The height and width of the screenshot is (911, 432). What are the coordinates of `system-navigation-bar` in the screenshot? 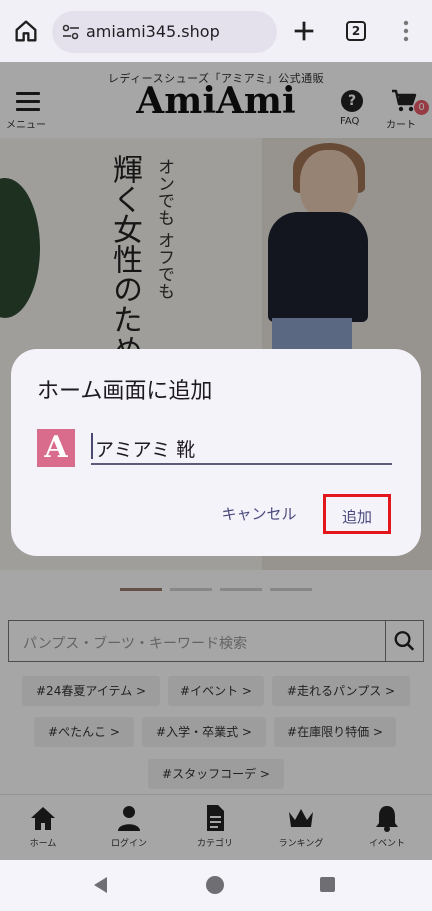 It's located at (216, 885).